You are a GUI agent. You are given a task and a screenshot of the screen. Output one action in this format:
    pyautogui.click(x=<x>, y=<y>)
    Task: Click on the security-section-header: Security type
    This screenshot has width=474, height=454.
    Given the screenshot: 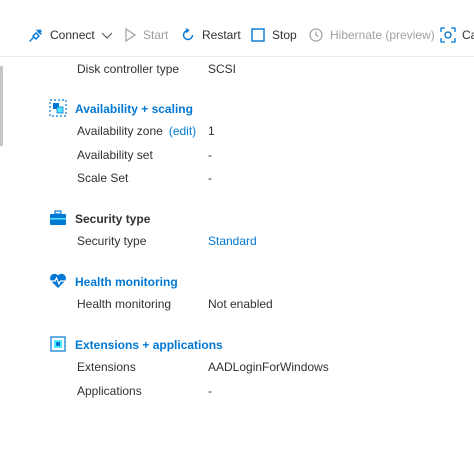 What is the action you would take?
    pyautogui.click(x=99, y=219)
    